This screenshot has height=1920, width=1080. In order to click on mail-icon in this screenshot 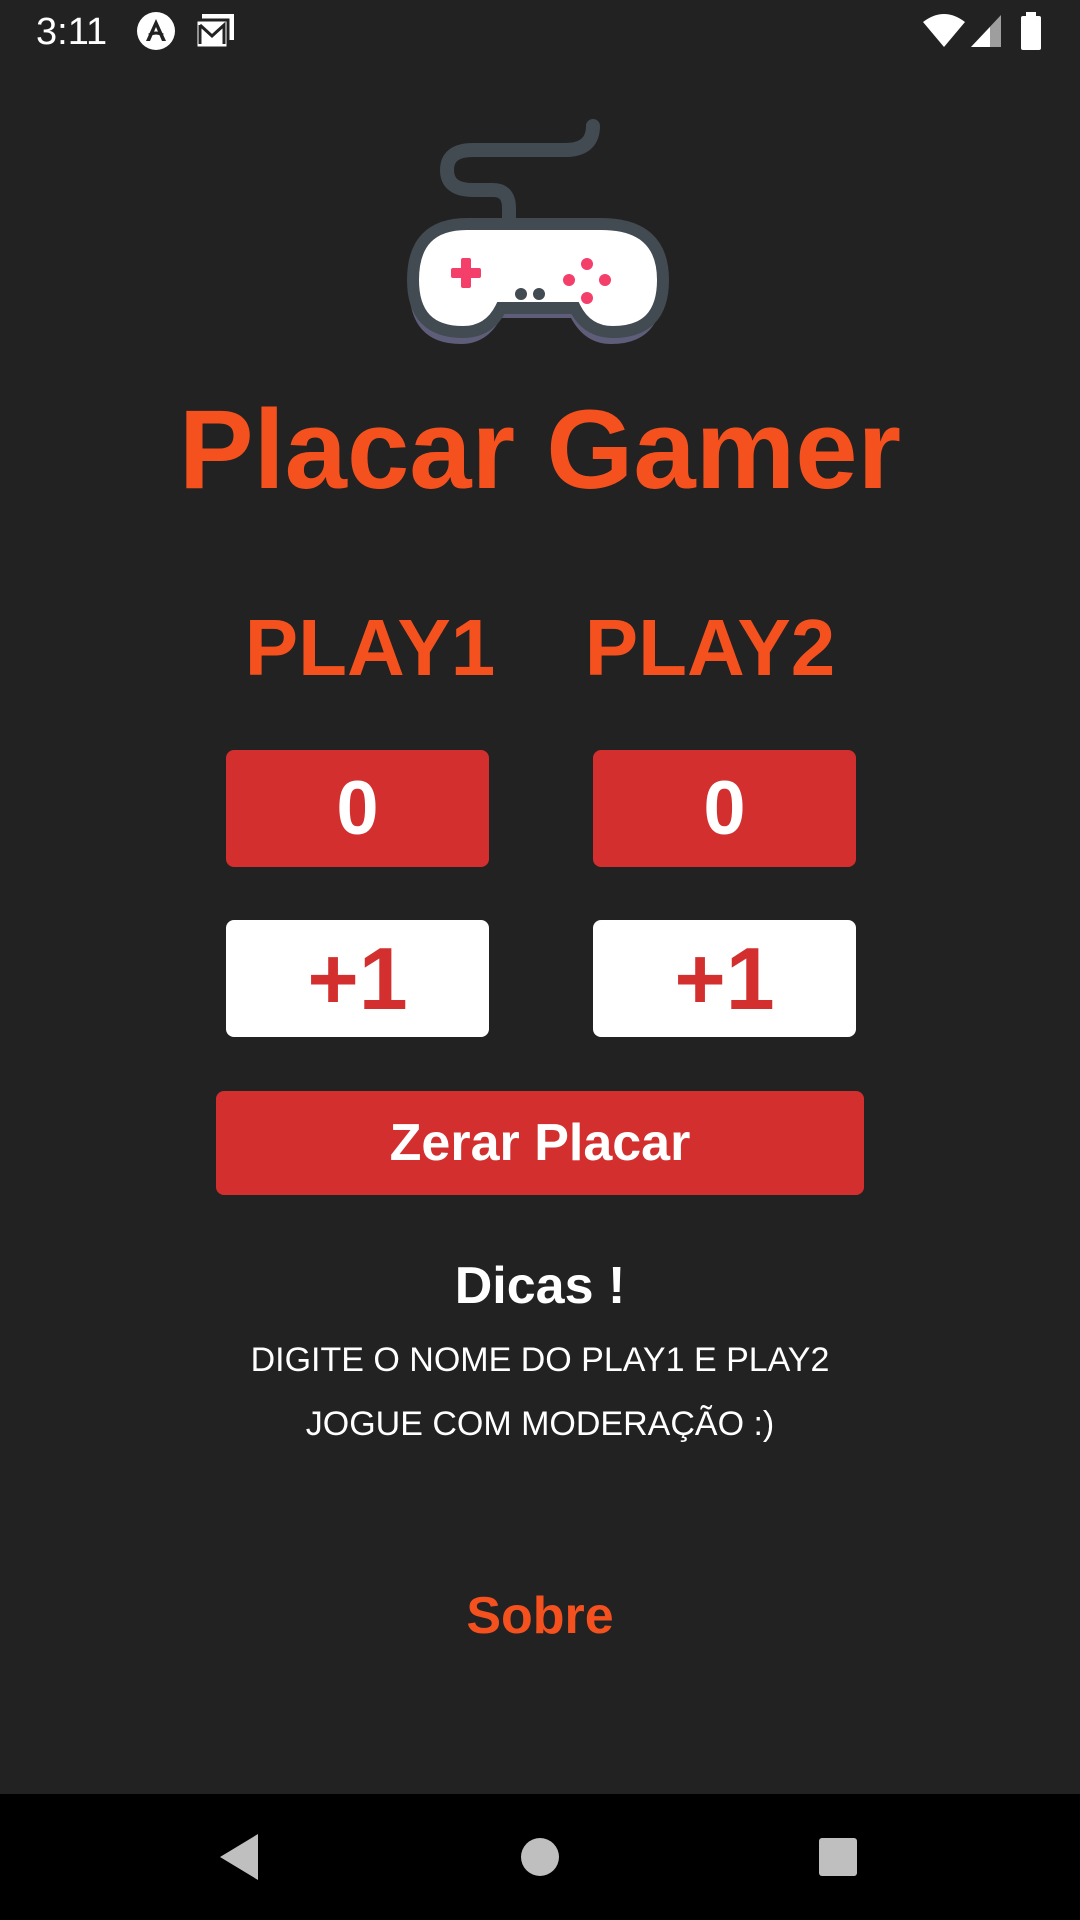, I will do `click(214, 32)`.